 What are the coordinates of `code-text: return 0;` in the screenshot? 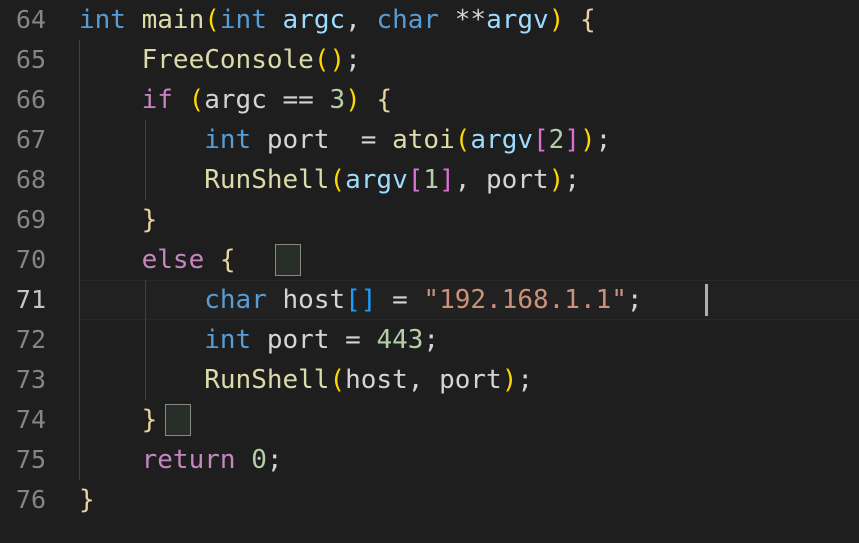 It's located at (181, 460).